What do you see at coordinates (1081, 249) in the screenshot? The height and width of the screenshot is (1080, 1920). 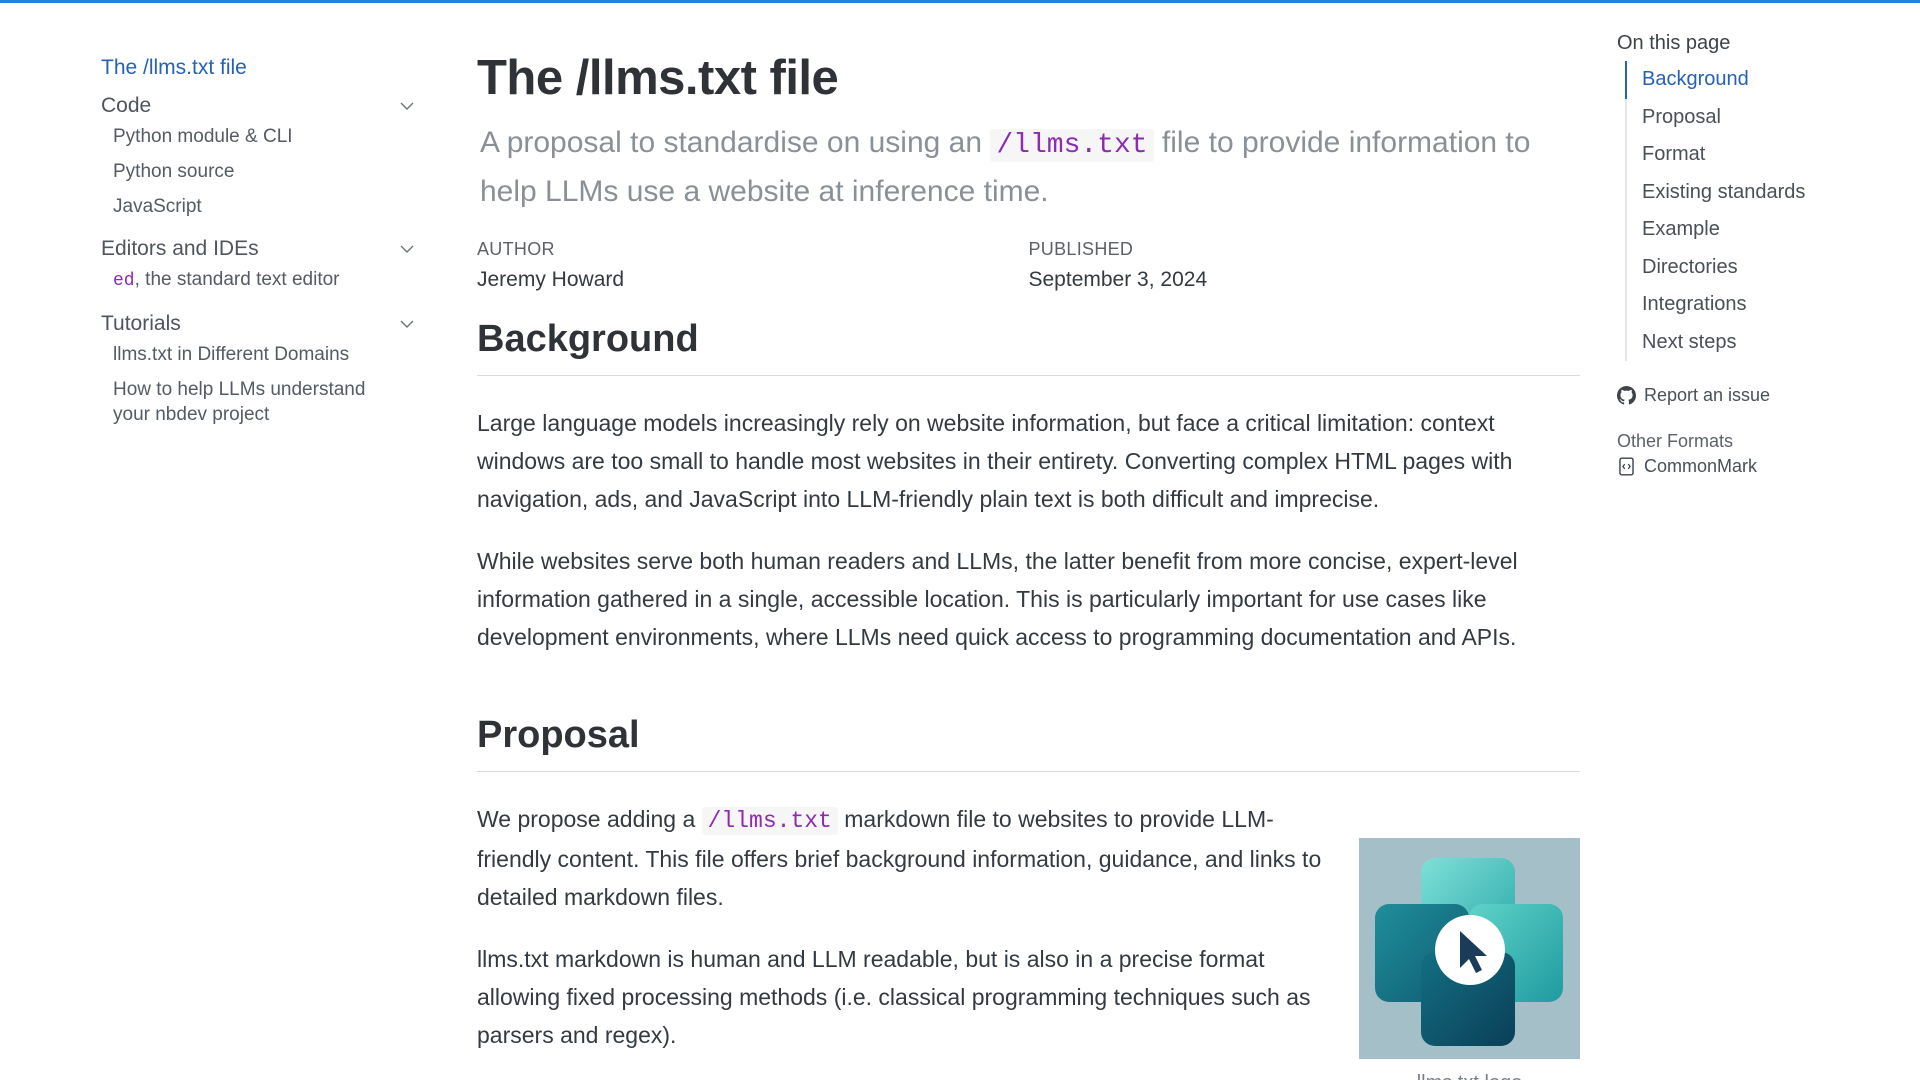 I see `published-label: Published` at bounding box center [1081, 249].